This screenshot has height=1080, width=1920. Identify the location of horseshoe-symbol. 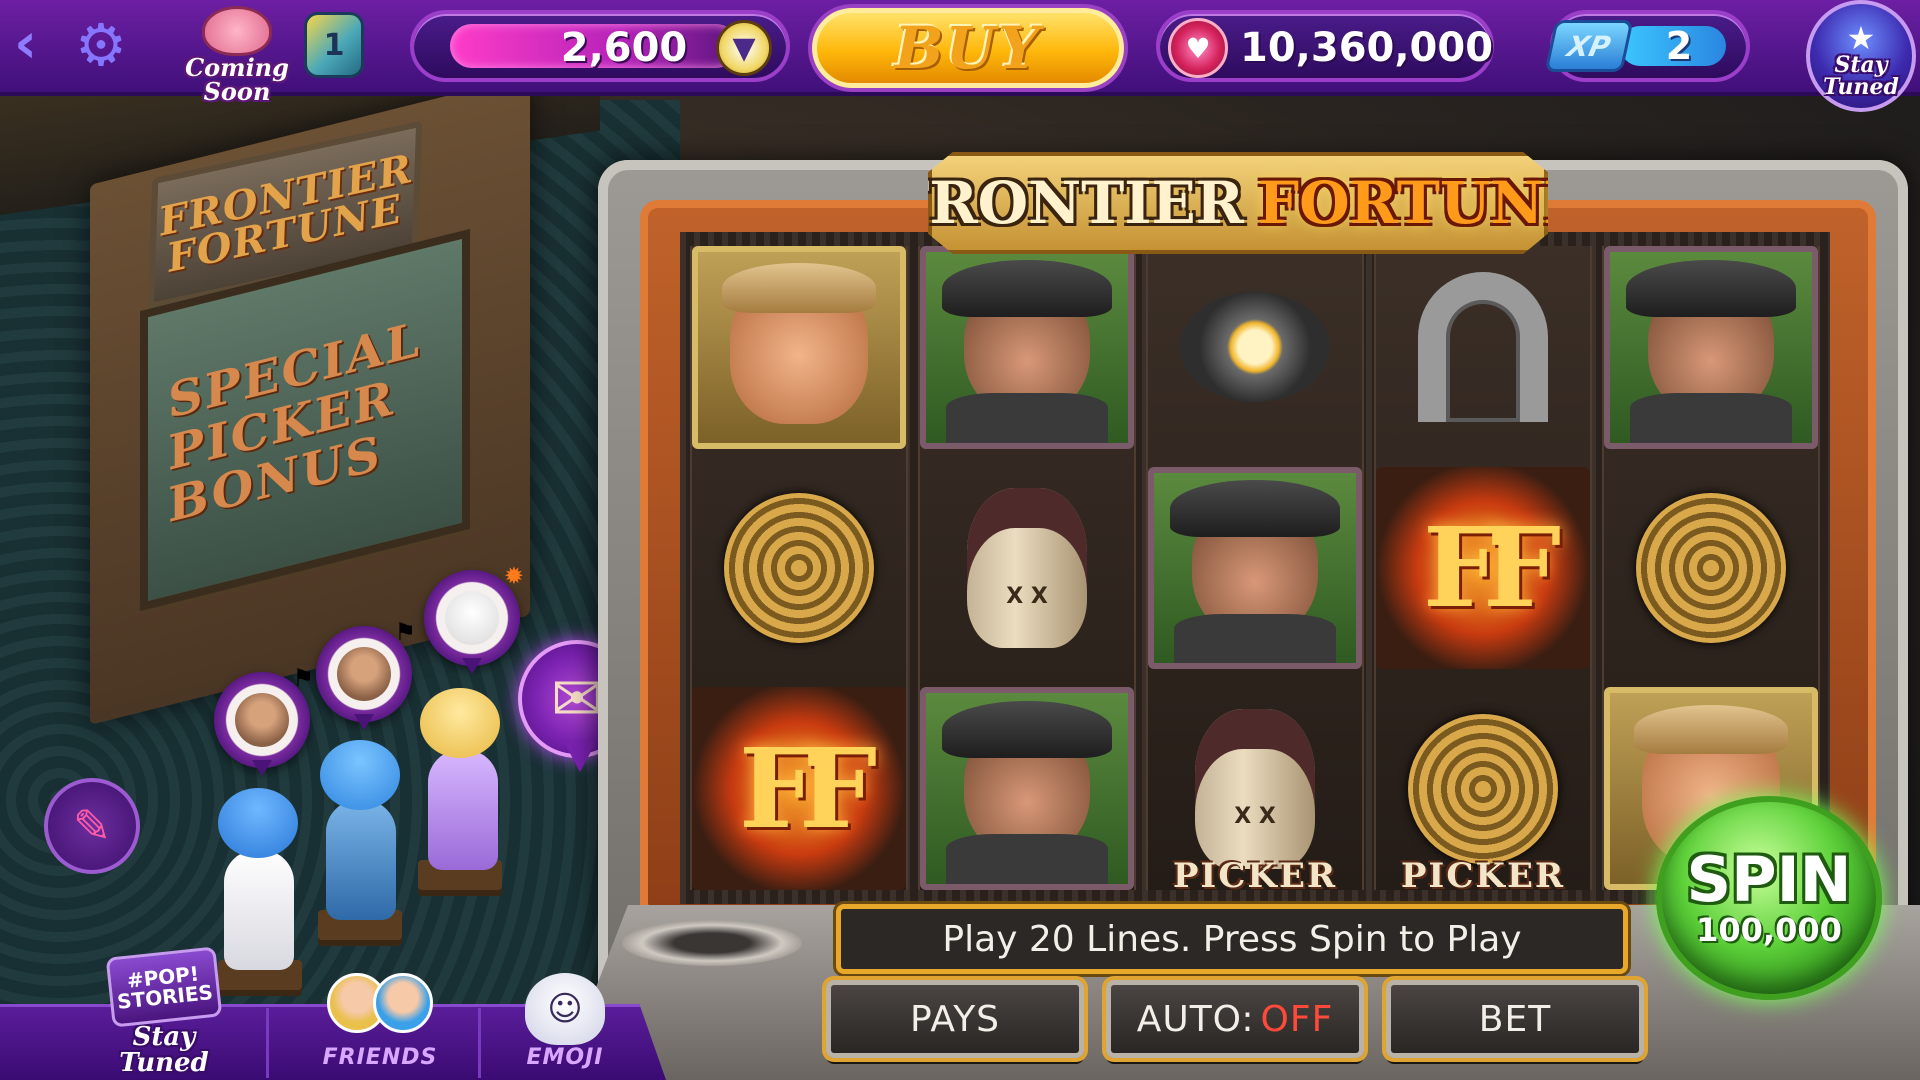
(1483, 347).